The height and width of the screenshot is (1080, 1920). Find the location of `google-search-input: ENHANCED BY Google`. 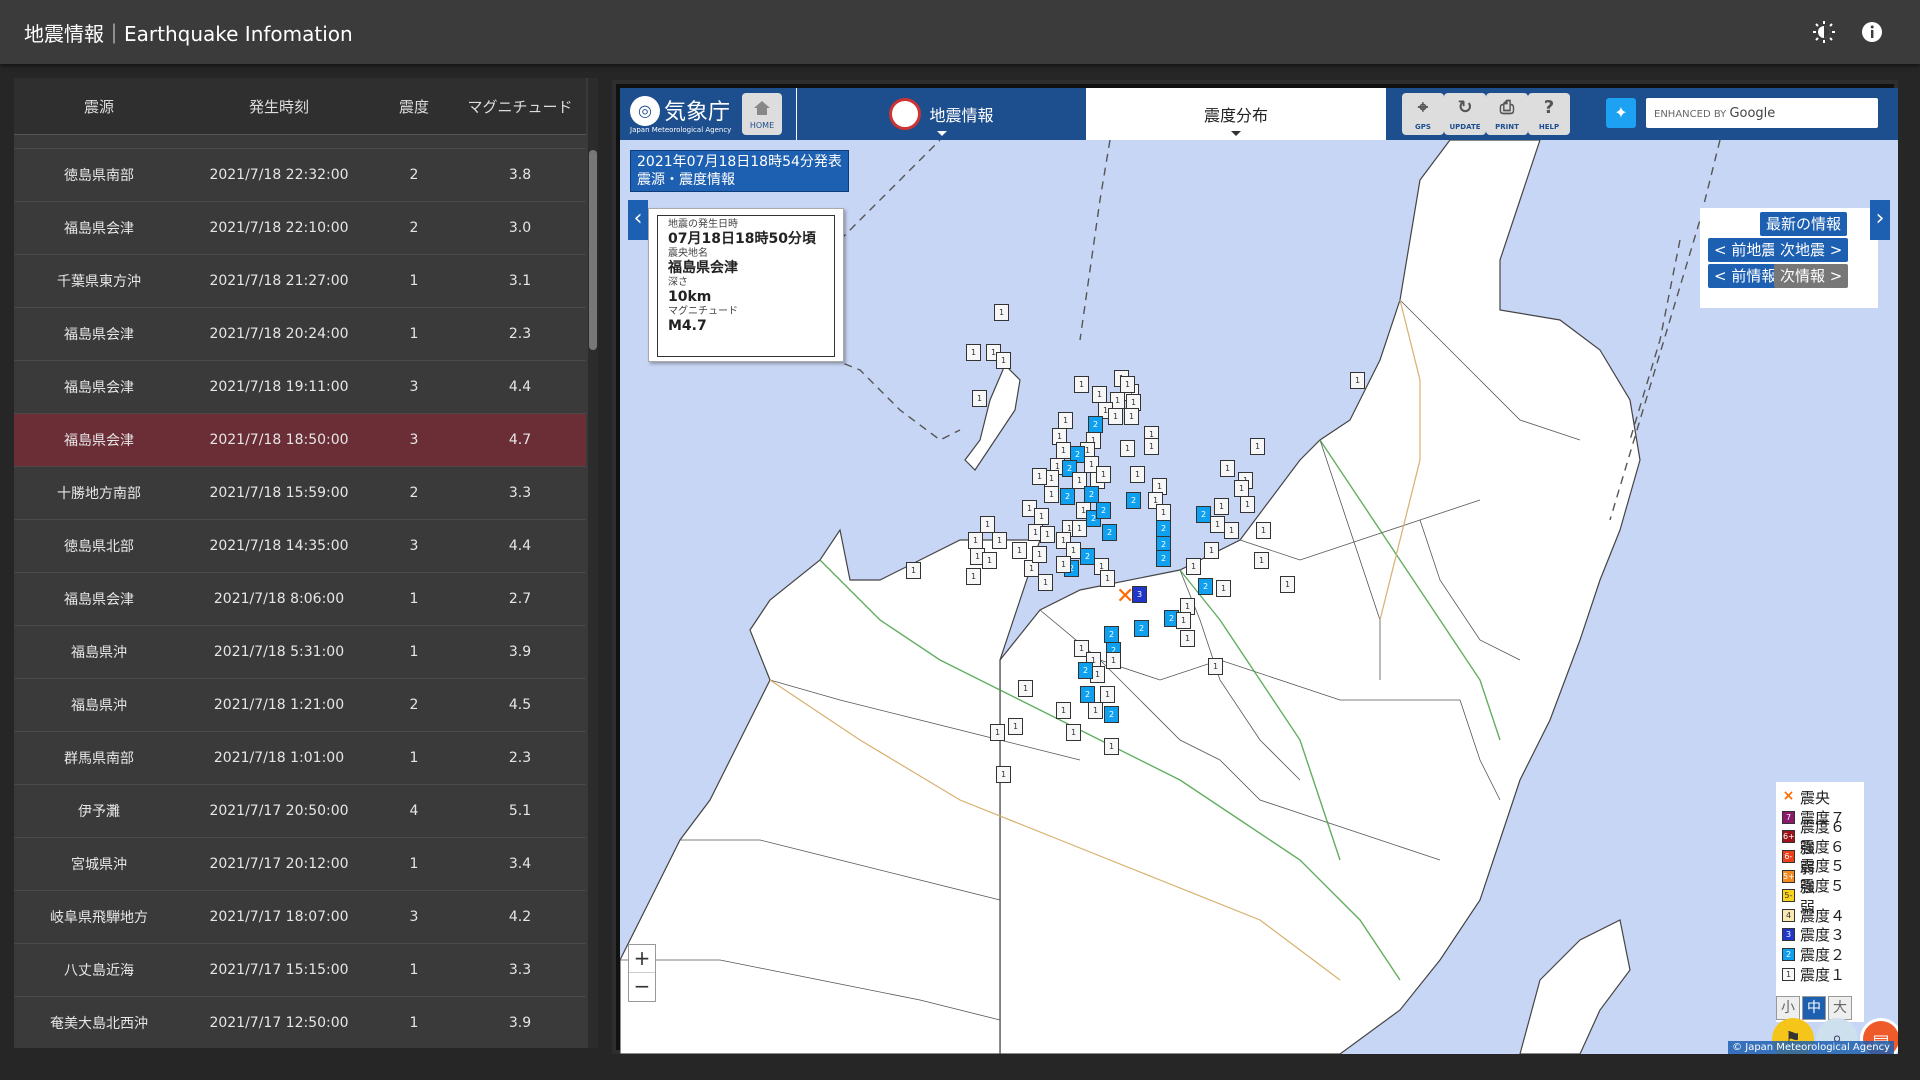

google-search-input: ENHANCED BY Google is located at coordinates (1762, 113).